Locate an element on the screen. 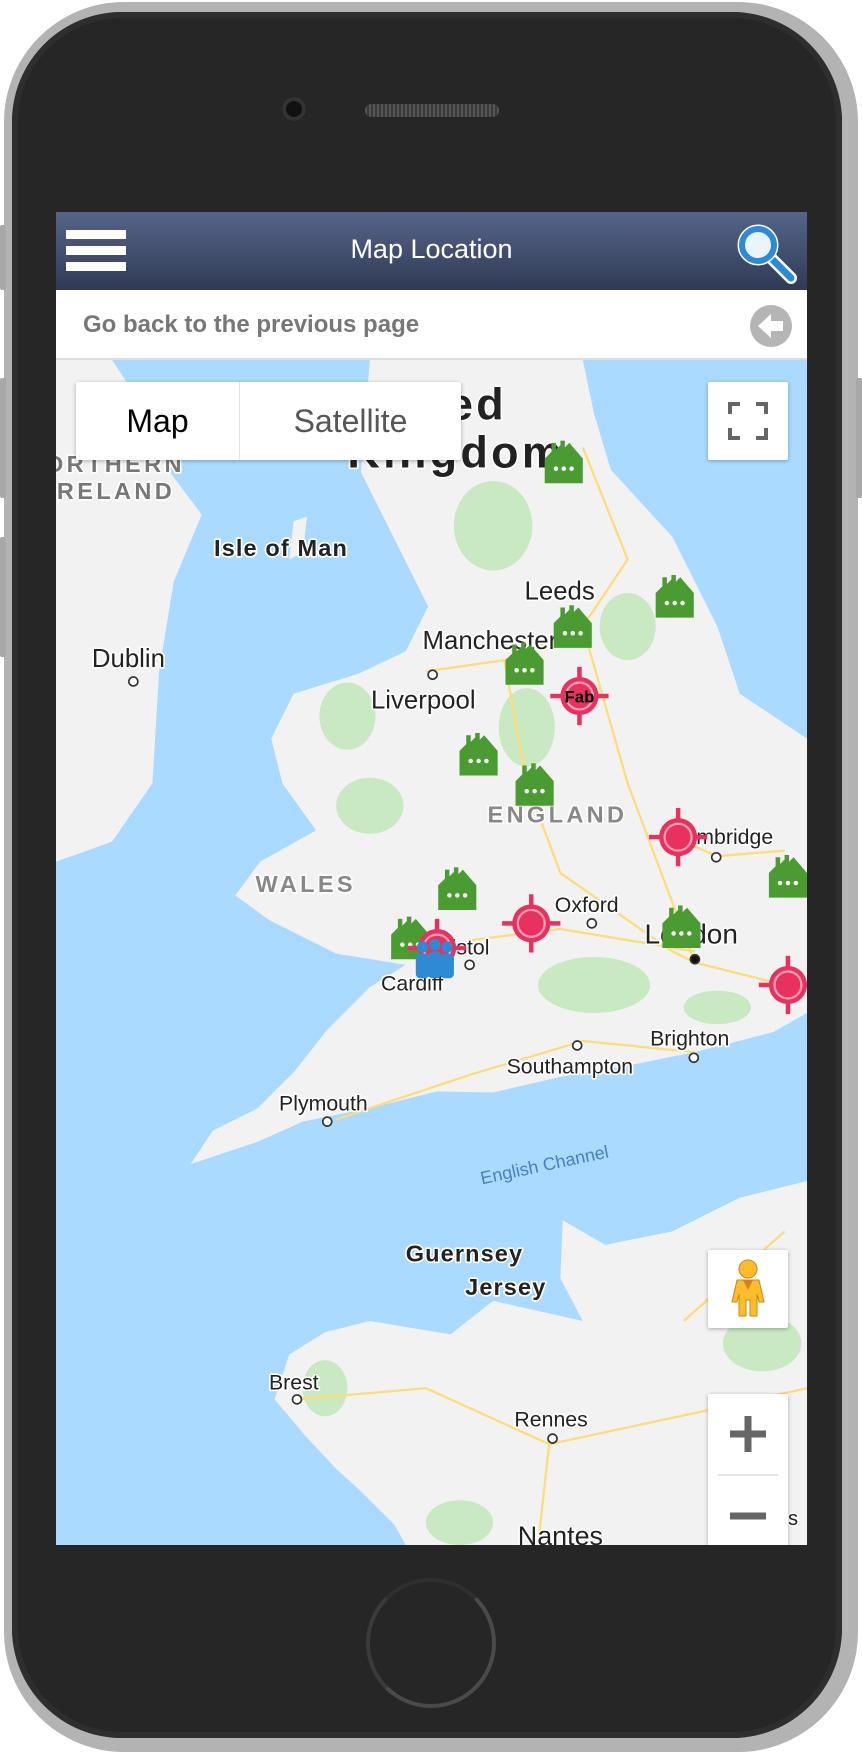  zoom-in-button is located at coordinates (748, 1434).